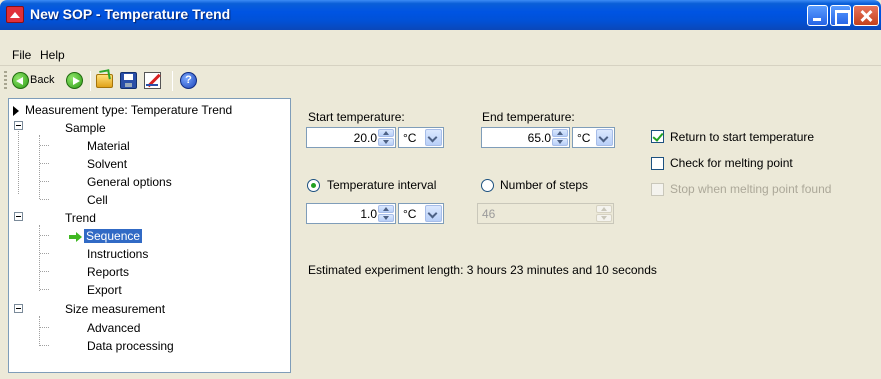  What do you see at coordinates (657, 189) in the screenshot?
I see `stop-melting-point-checkbox` at bounding box center [657, 189].